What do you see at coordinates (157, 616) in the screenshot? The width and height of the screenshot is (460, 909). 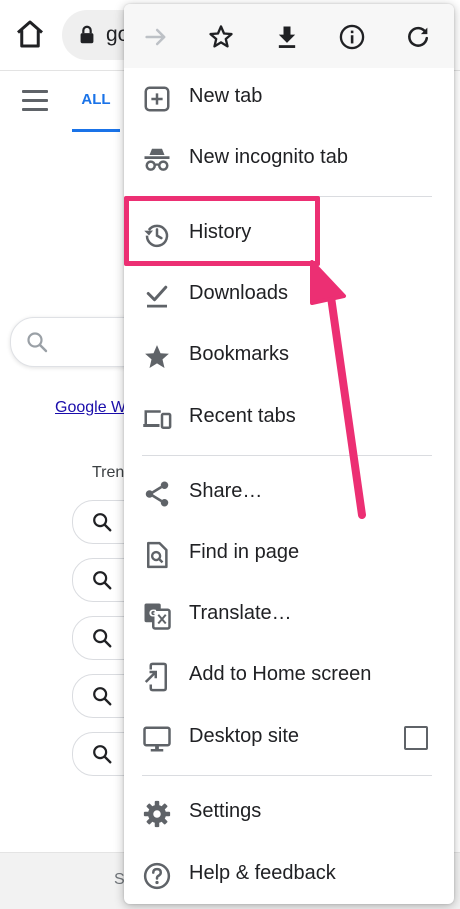 I see `translate-icon: G` at bounding box center [157, 616].